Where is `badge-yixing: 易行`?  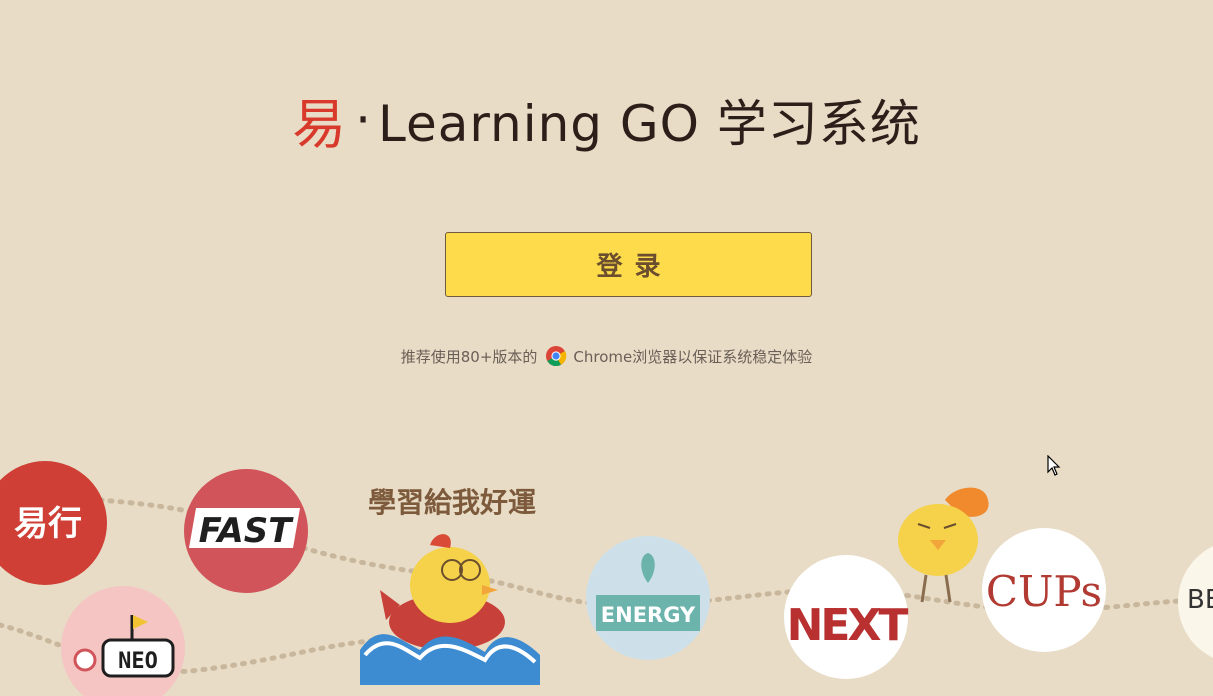 badge-yixing: 易行 is located at coordinates (53, 523).